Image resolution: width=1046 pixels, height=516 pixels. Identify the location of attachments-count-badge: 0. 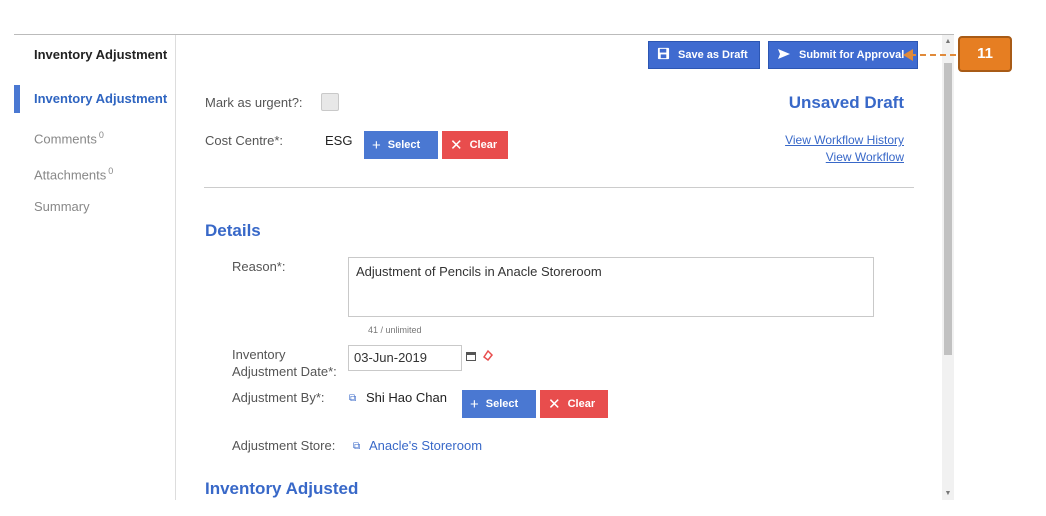
(111, 171).